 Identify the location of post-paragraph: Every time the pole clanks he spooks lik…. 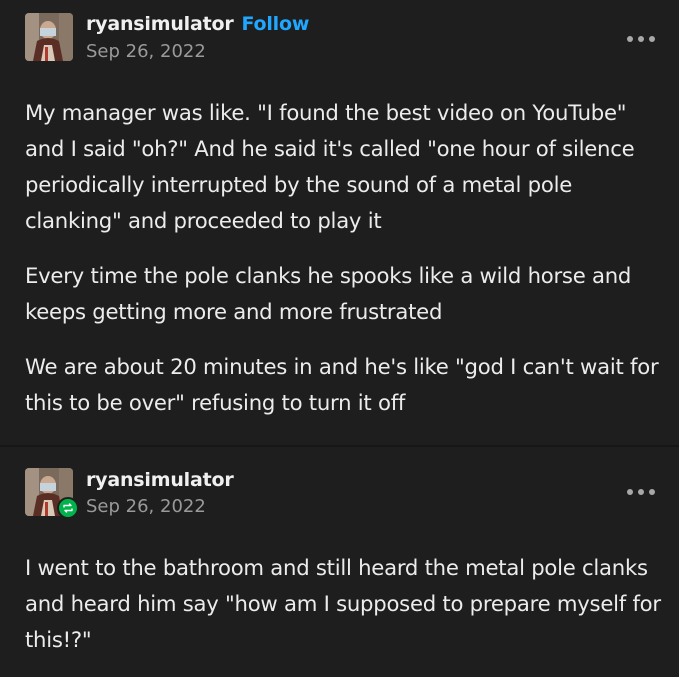
(328, 293).